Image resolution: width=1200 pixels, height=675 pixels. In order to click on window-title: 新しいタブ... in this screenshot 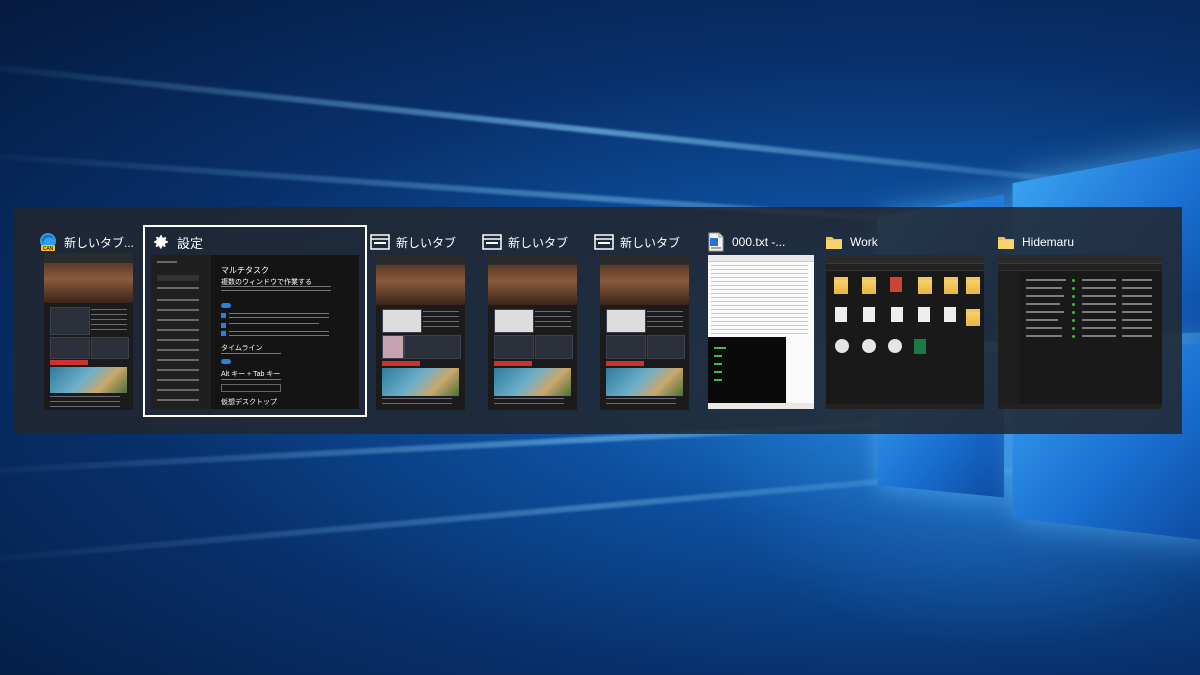, I will do `click(99, 242)`.